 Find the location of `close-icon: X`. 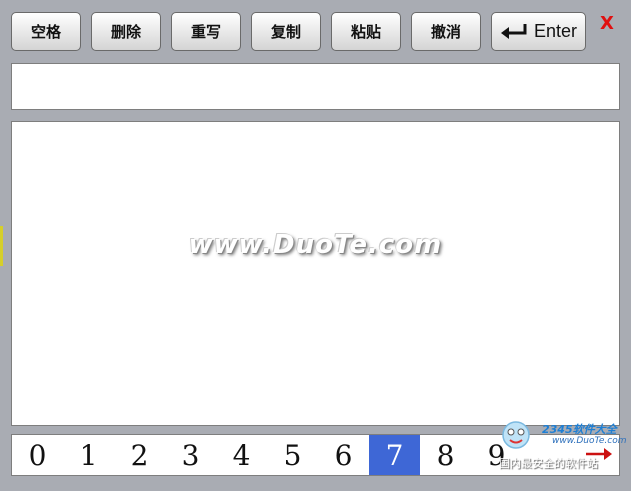

close-icon: X is located at coordinates (607, 23).